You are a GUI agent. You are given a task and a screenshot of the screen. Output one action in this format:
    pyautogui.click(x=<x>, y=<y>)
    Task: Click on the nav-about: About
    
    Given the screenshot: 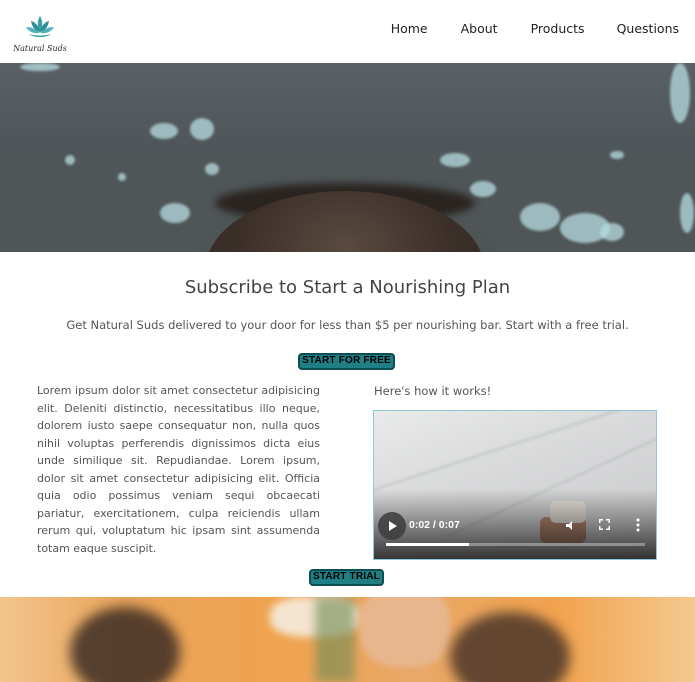 What is the action you would take?
    pyautogui.click(x=479, y=28)
    